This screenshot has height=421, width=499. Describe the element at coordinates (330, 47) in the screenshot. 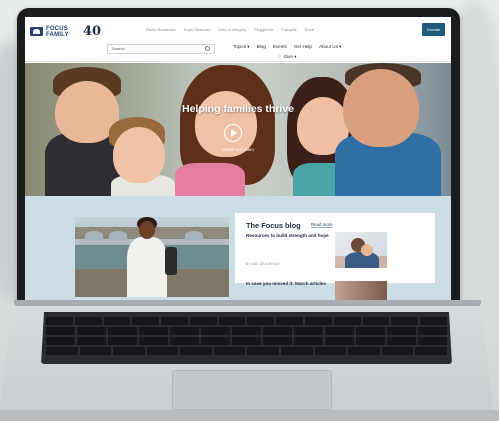

I see `nav-about-us: About Us ▾` at that location.